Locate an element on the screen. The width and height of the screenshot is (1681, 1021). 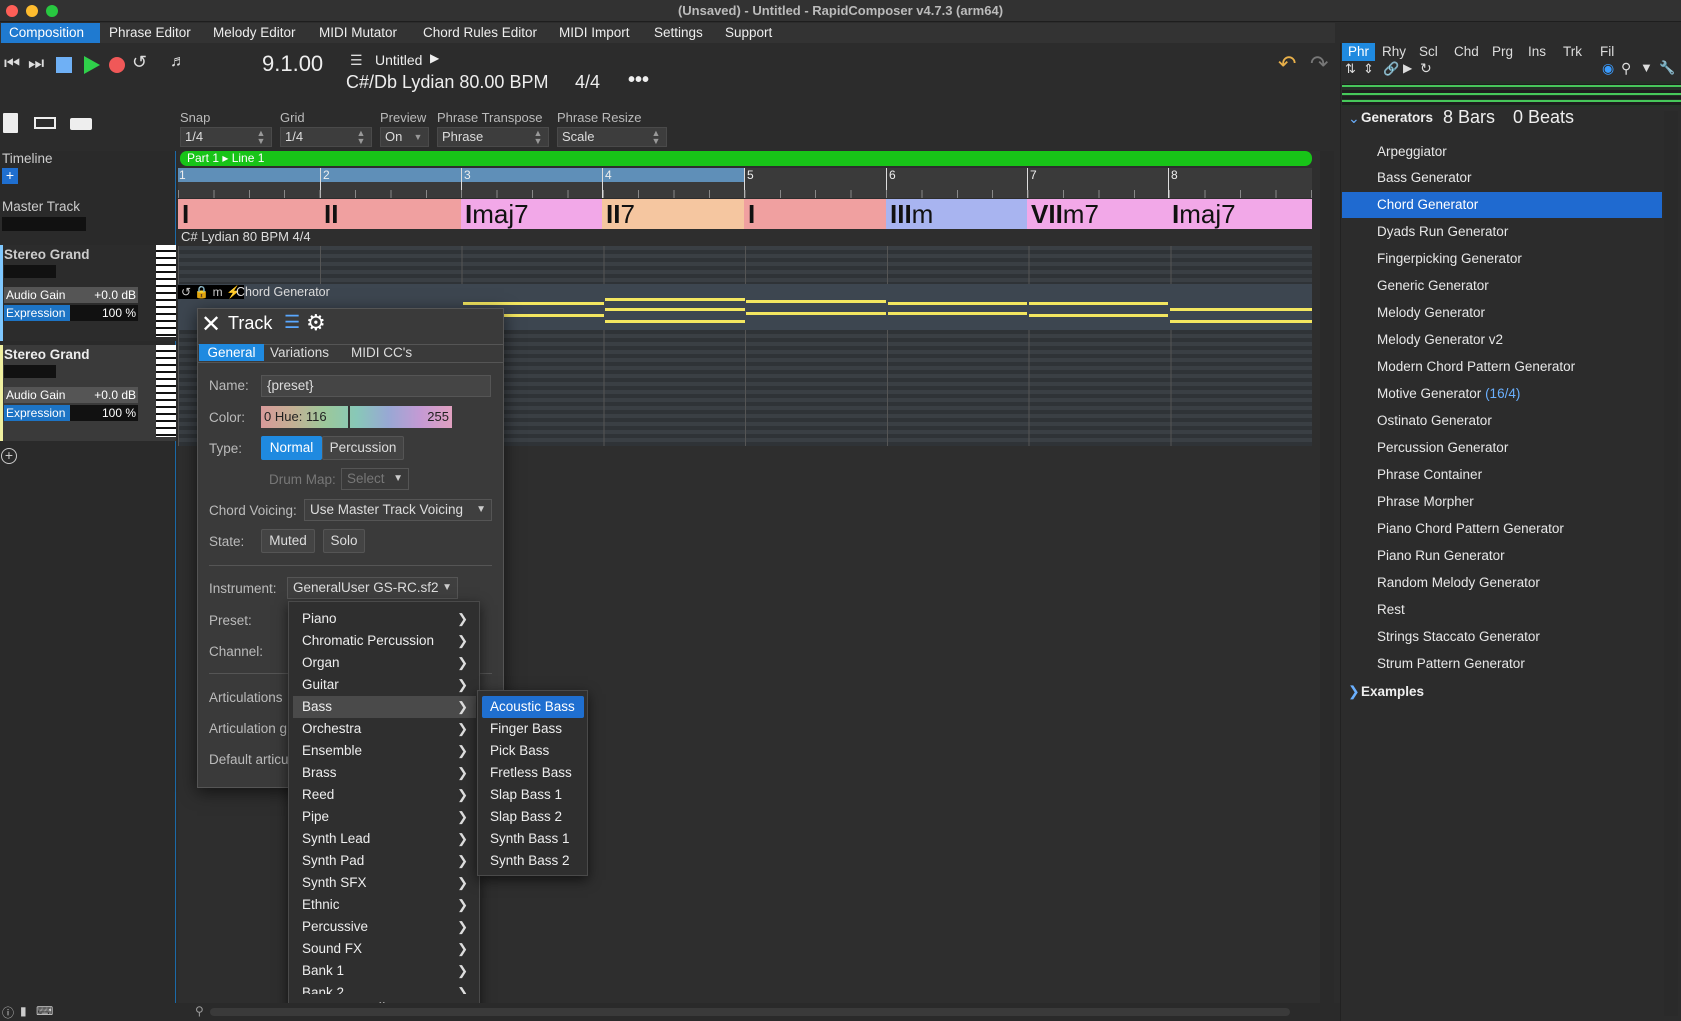
generator-item: Strum Pattern Generator is located at coordinates (1451, 664).